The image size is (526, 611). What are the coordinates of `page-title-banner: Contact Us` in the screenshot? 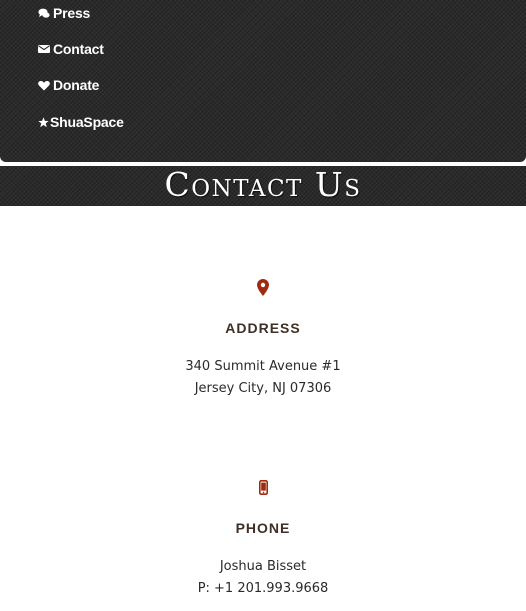 It's located at (263, 185).